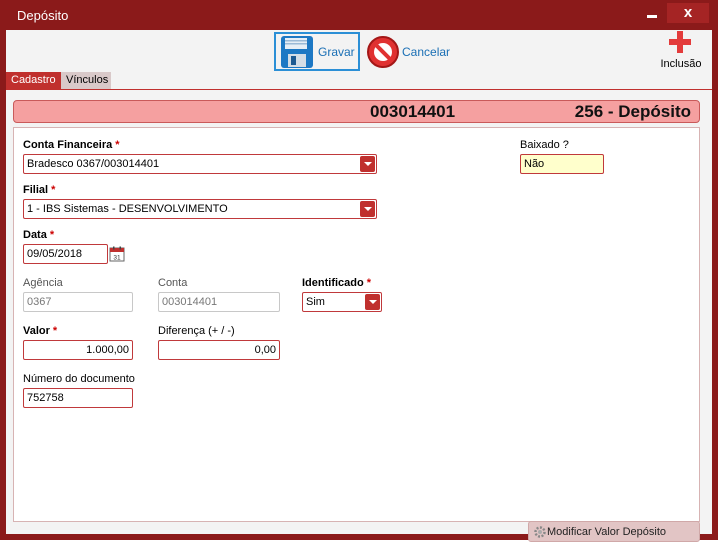 Image resolution: width=718 pixels, height=542 pixels. What do you see at coordinates (632, 111) in the screenshot?
I see `record-type: 256 - Depósito` at bounding box center [632, 111].